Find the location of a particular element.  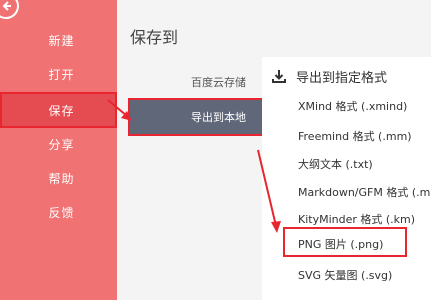

sidebar-item-share: 分享 is located at coordinates (58, 144).